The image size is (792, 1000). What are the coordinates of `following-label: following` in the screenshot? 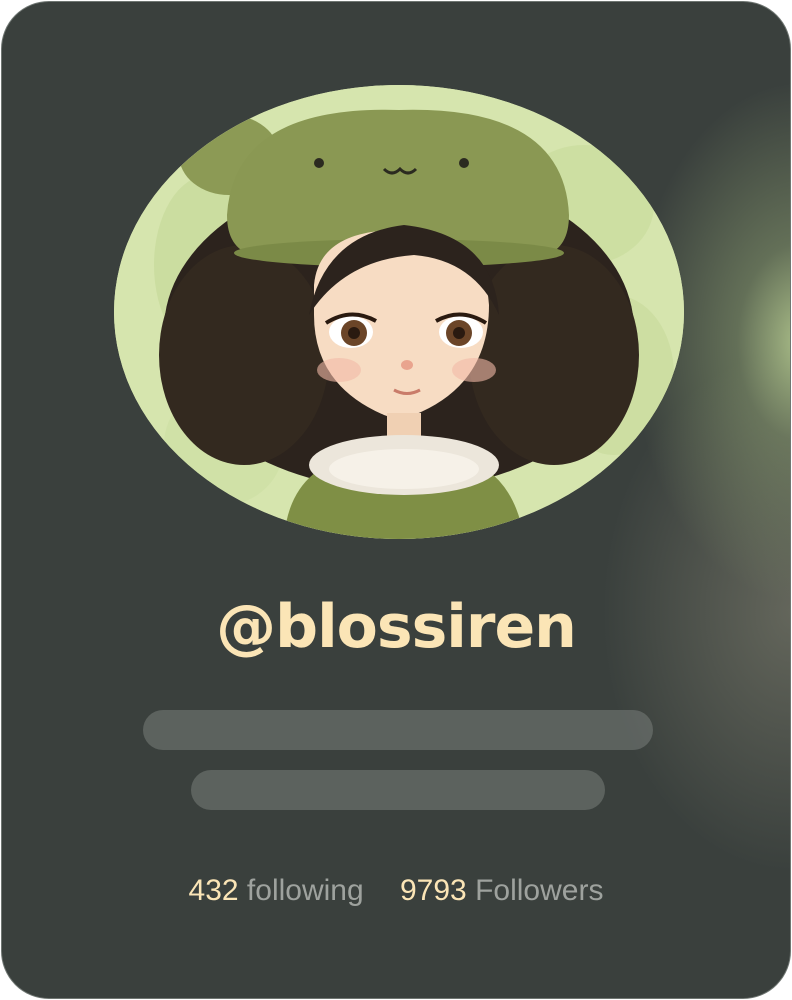 It's located at (305, 890).